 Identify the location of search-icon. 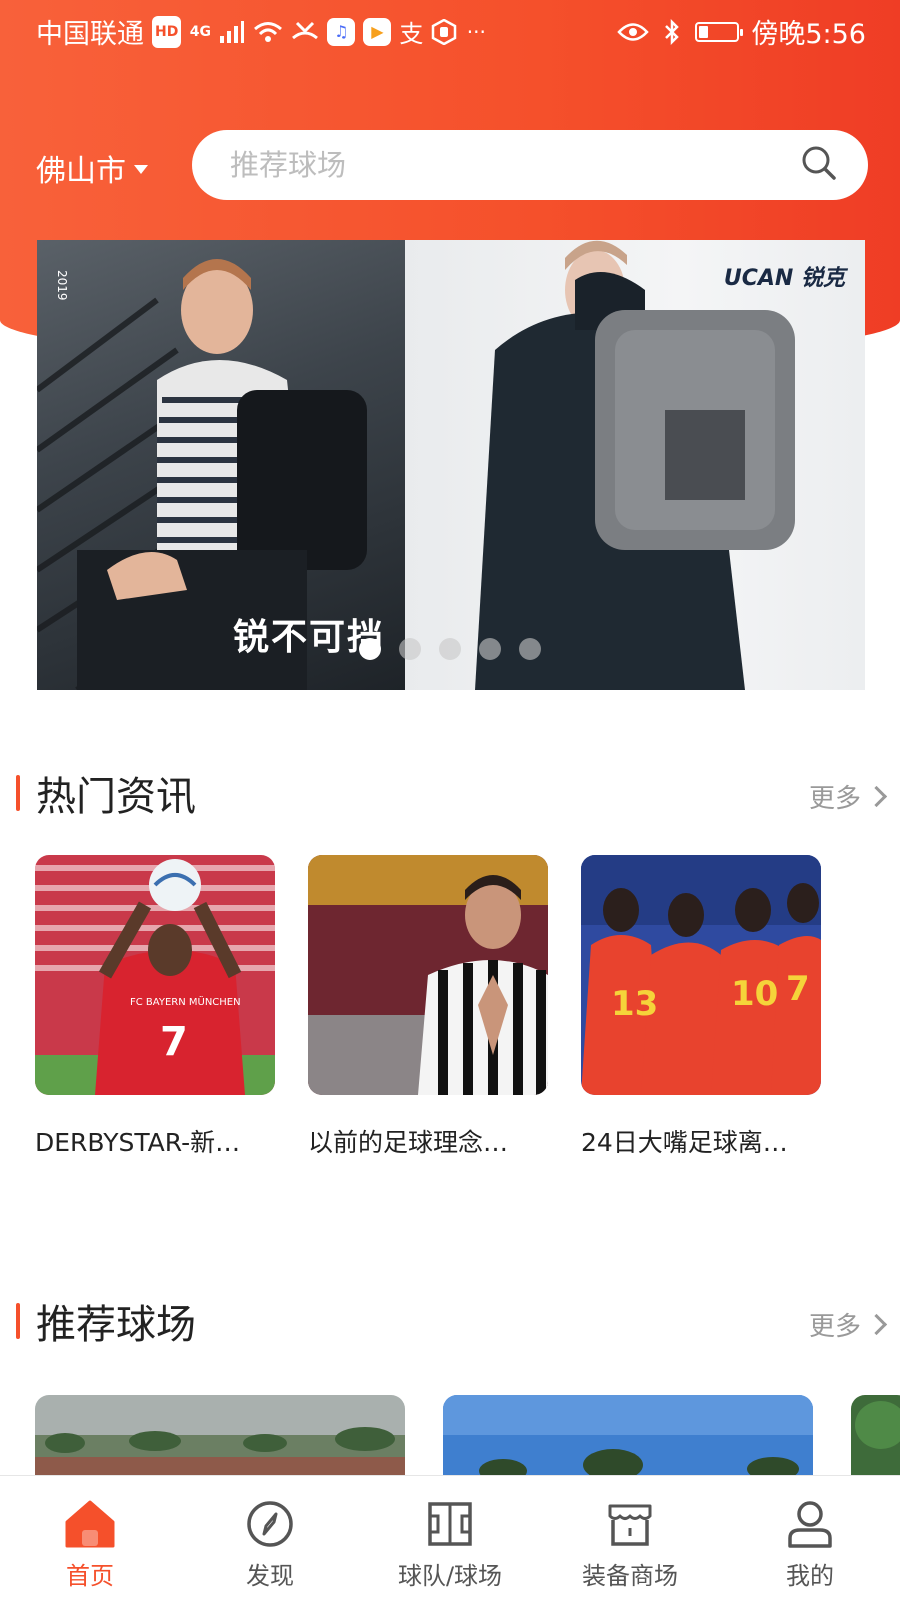
(819, 165).